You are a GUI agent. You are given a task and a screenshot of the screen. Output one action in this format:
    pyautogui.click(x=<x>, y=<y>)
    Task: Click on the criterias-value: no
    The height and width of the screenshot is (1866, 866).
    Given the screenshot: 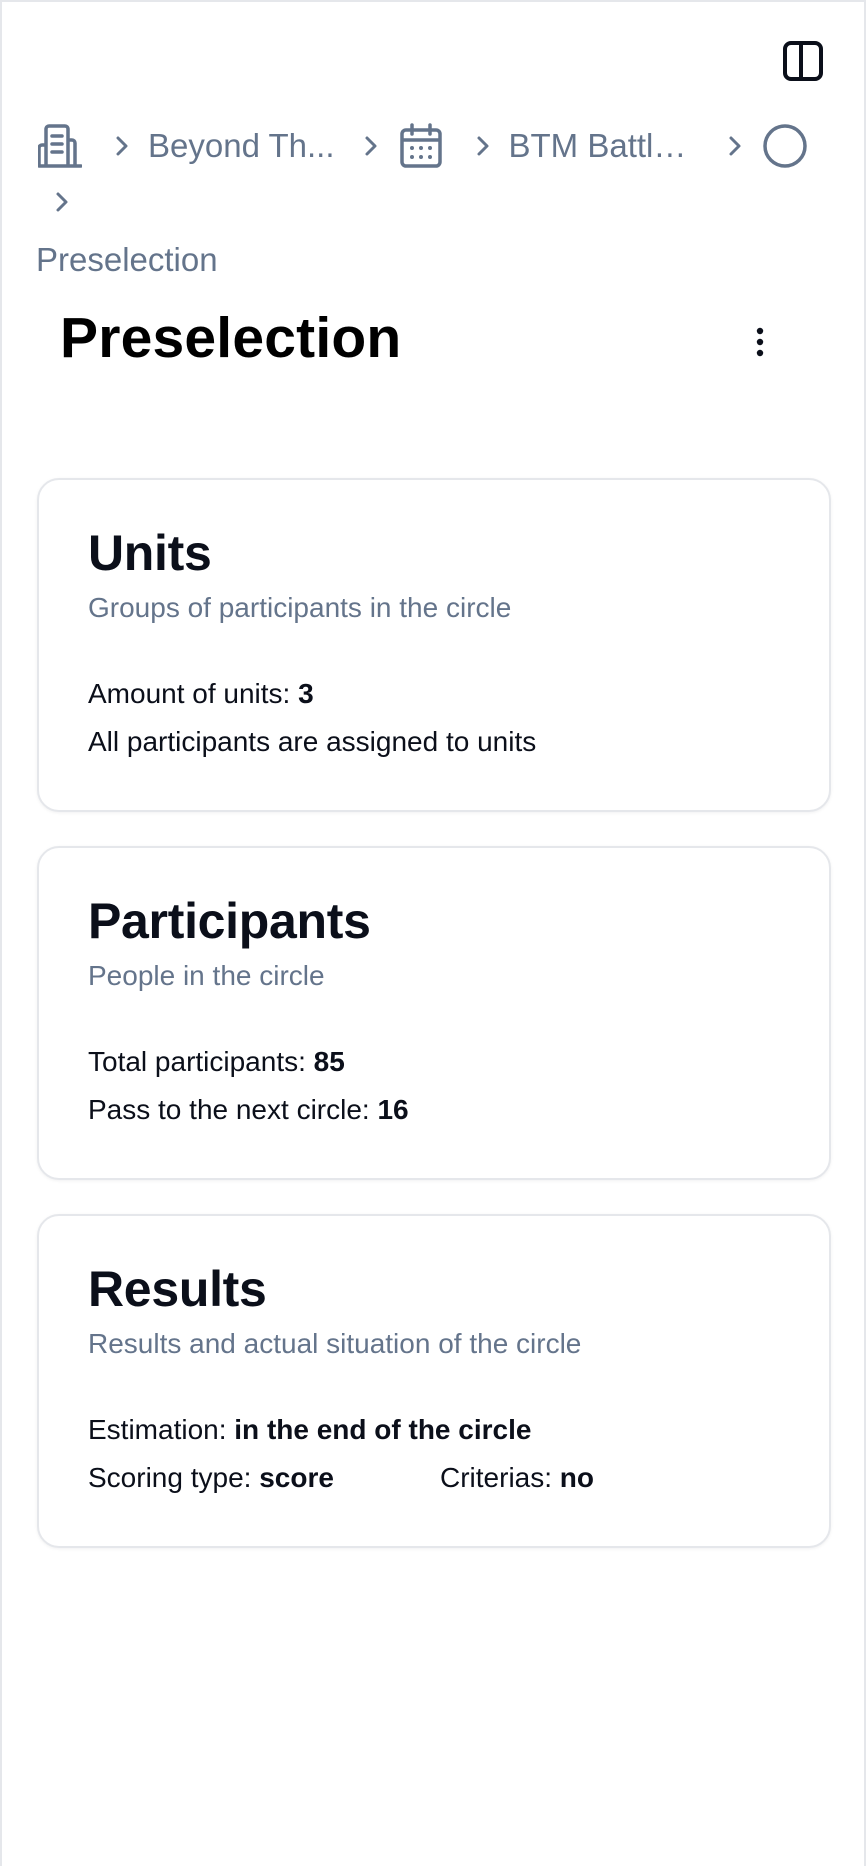 What is the action you would take?
    pyautogui.click(x=577, y=1477)
    